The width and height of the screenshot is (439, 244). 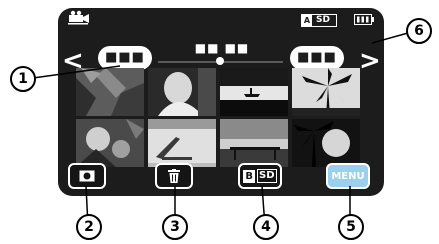 I want to click on callout-2: 2, so click(x=89, y=227).